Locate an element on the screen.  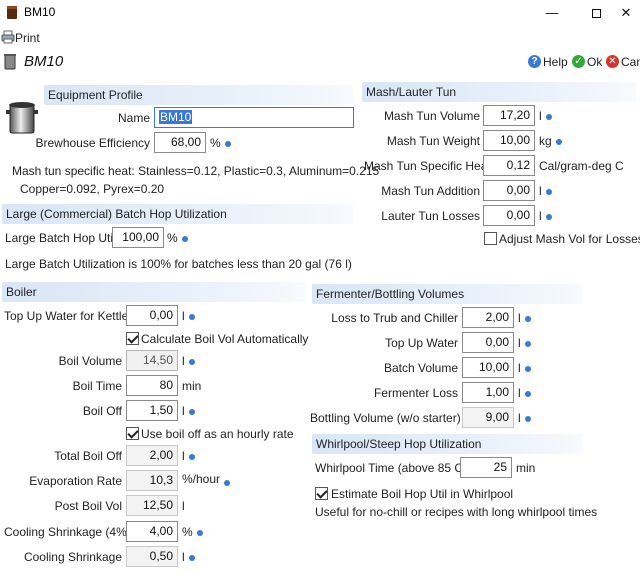
boil-time-label: Boil Time is located at coordinates (97, 386).